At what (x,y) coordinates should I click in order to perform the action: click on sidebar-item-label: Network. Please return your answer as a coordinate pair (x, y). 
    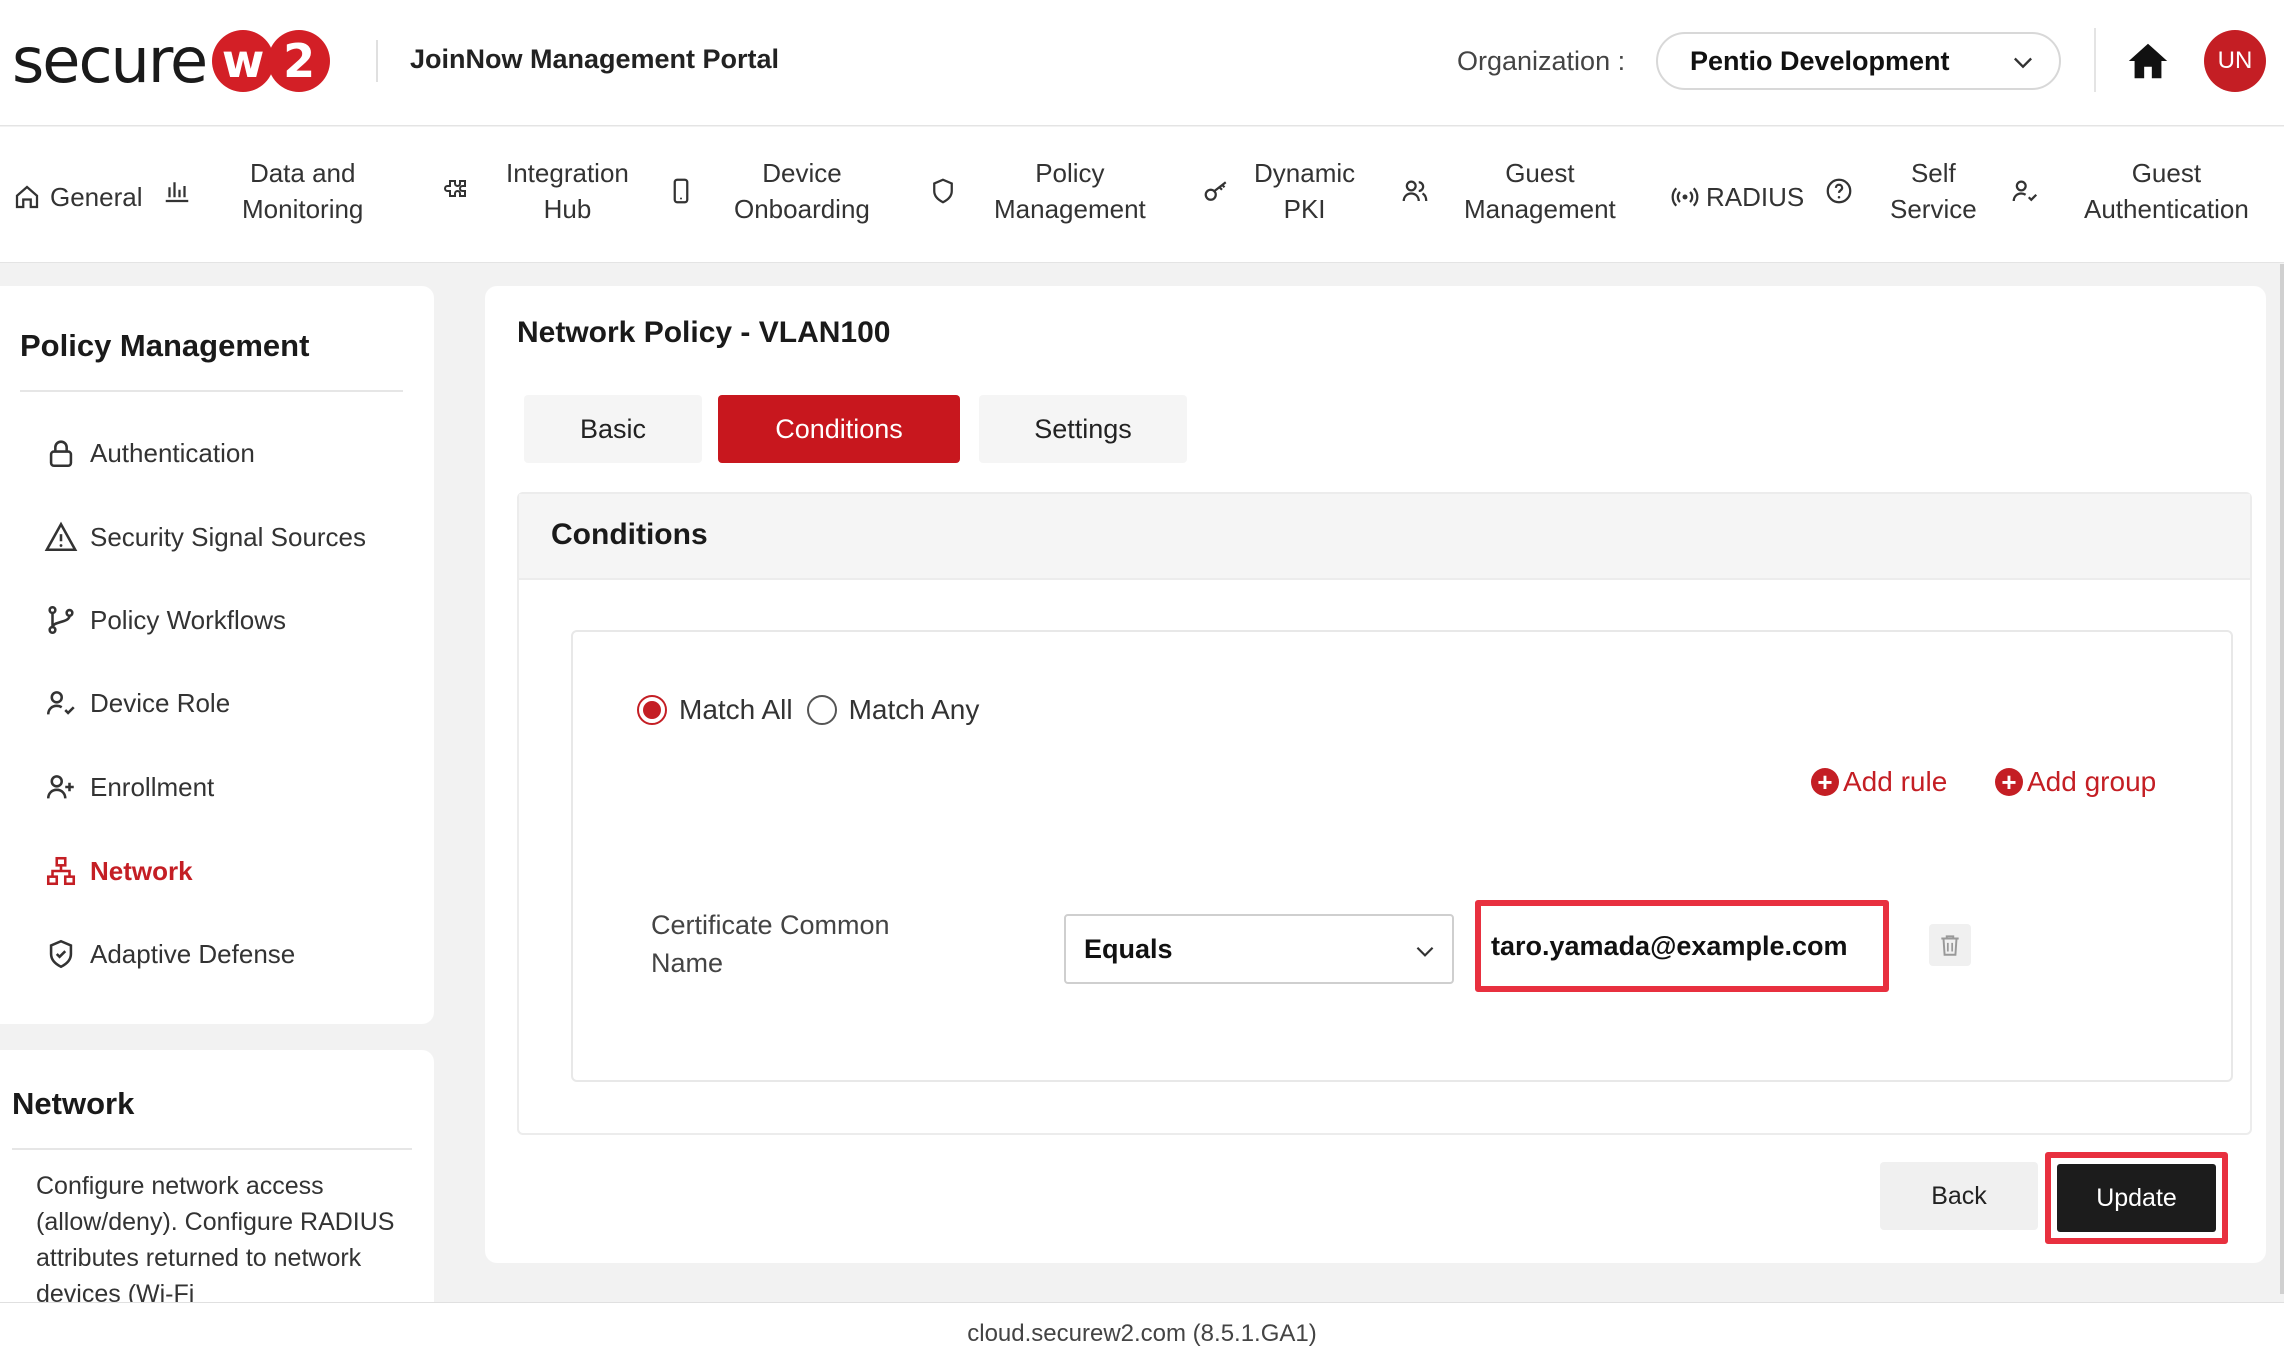
    Looking at the image, I should click on (141, 870).